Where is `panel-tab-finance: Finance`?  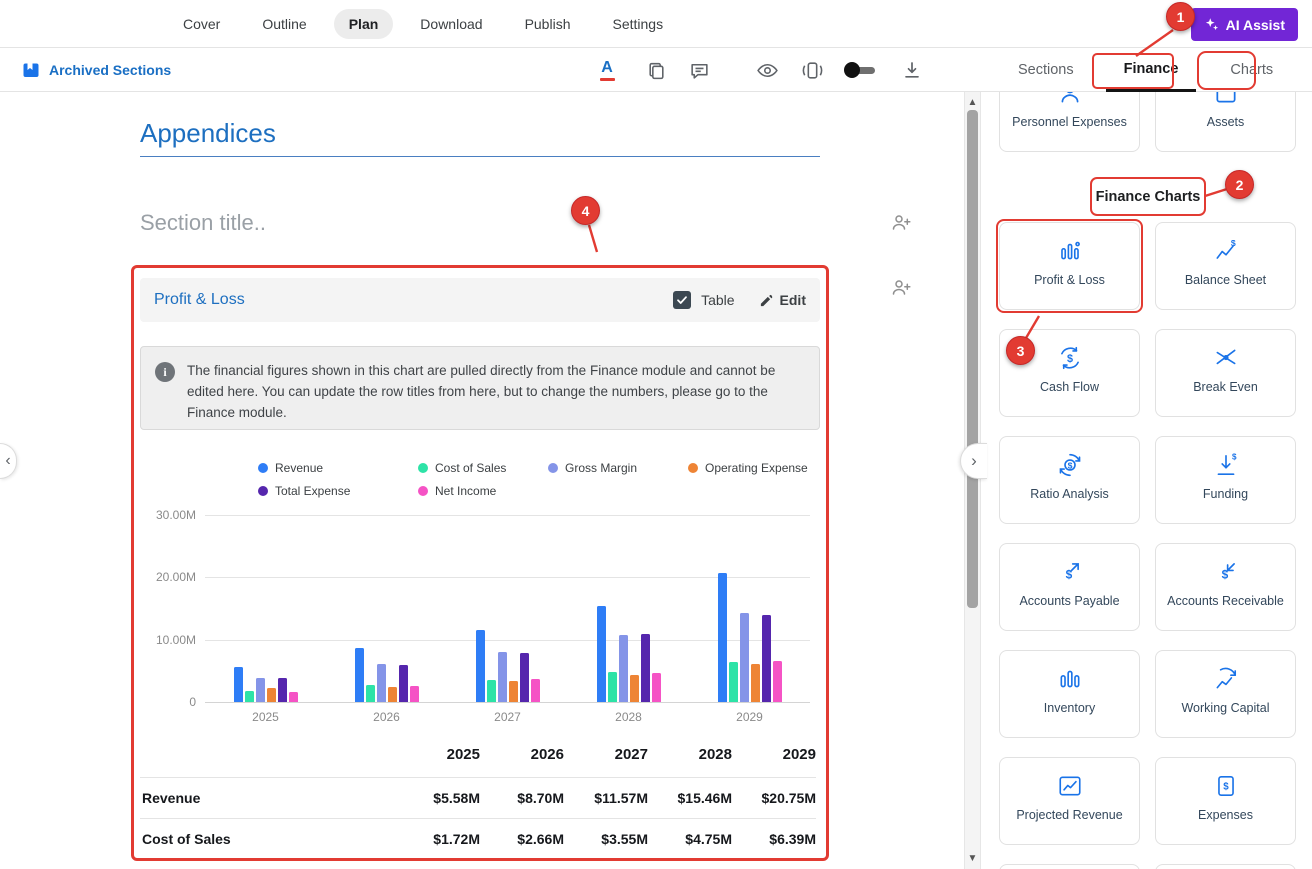 panel-tab-finance: Finance is located at coordinates (1151, 70).